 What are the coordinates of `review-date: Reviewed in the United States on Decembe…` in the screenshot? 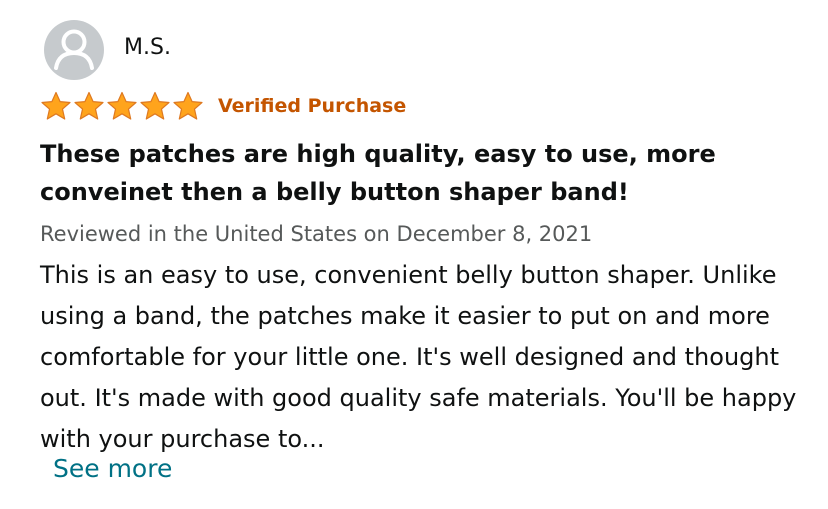 It's located at (316, 234).